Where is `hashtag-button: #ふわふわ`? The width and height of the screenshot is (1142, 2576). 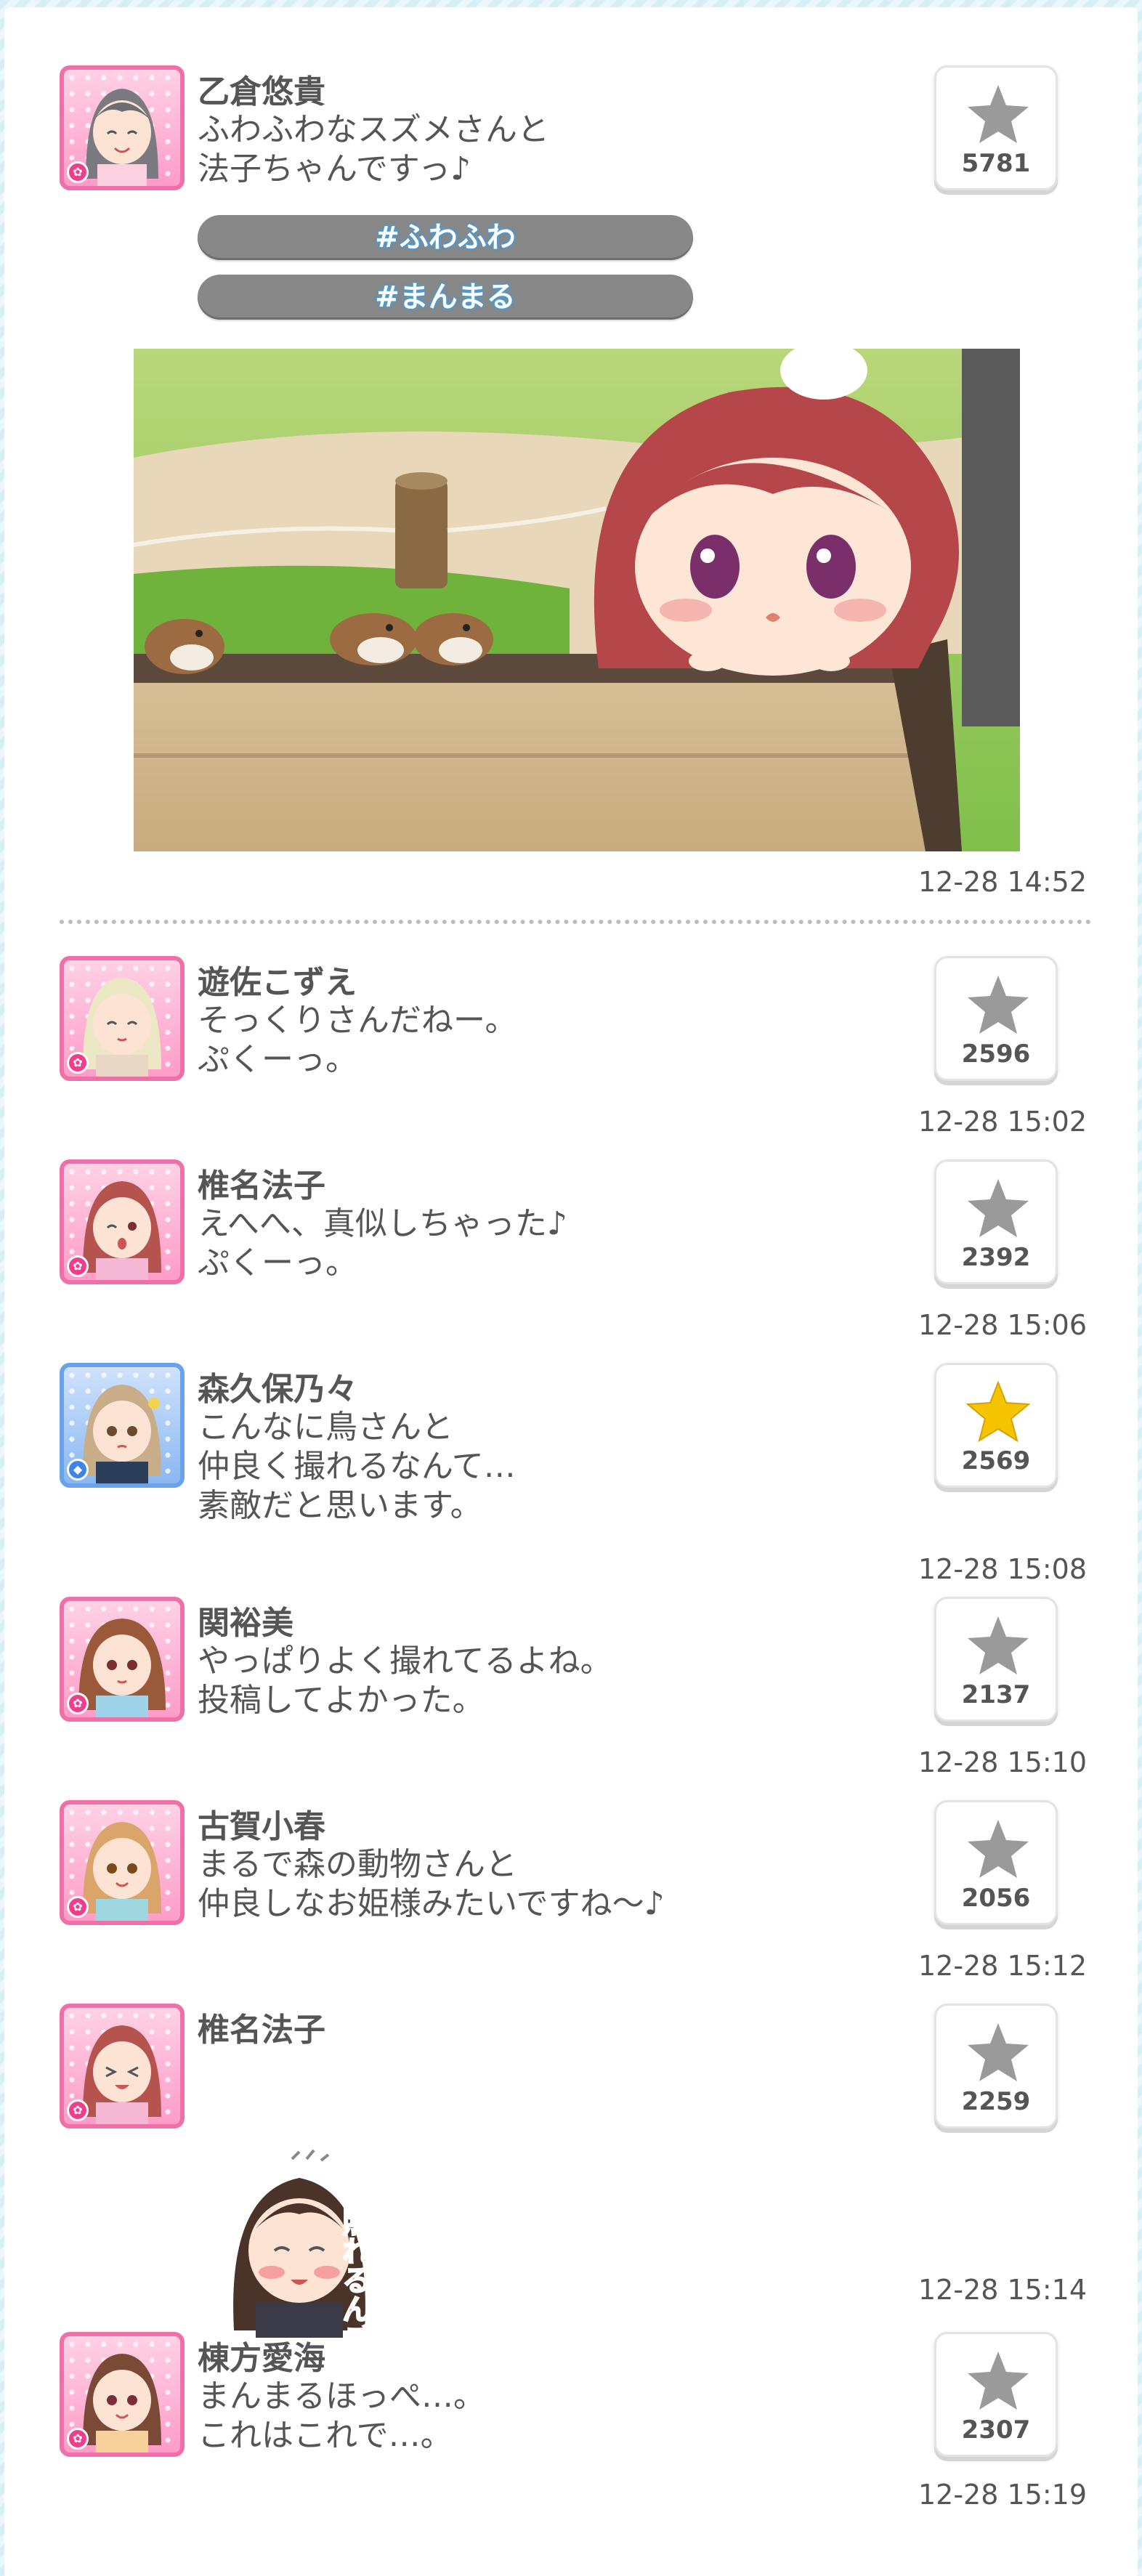
hashtag-button: #ふわふわ is located at coordinates (446, 237).